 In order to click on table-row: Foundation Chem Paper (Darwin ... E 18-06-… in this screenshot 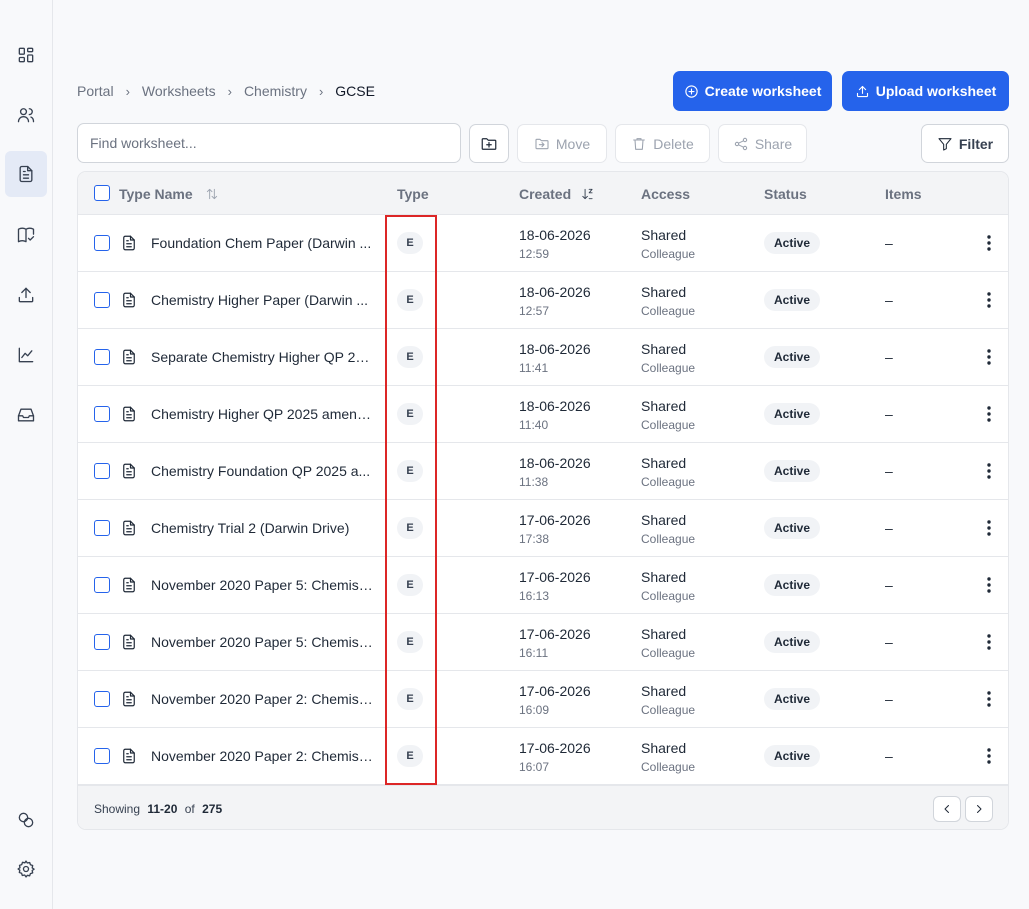, I will do `click(543, 243)`.